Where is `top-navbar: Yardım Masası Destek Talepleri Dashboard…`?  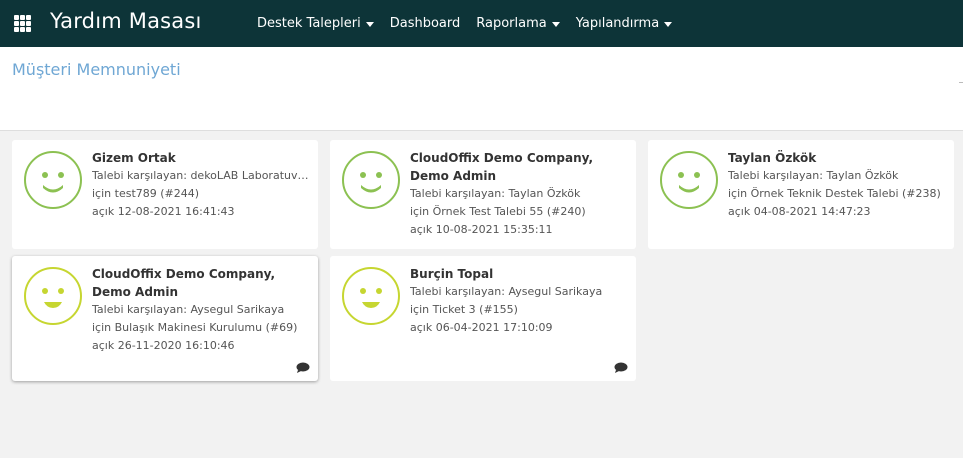
top-navbar: Yardım Masası Destek Talepleri Dashboard… is located at coordinates (481, 23).